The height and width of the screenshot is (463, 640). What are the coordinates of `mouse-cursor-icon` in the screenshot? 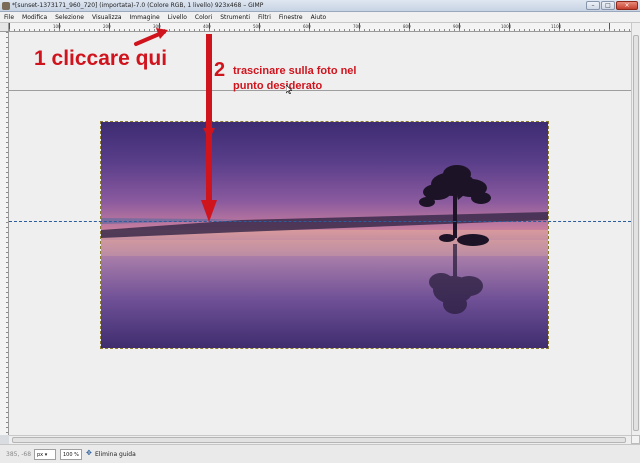 It's located at (289, 89).